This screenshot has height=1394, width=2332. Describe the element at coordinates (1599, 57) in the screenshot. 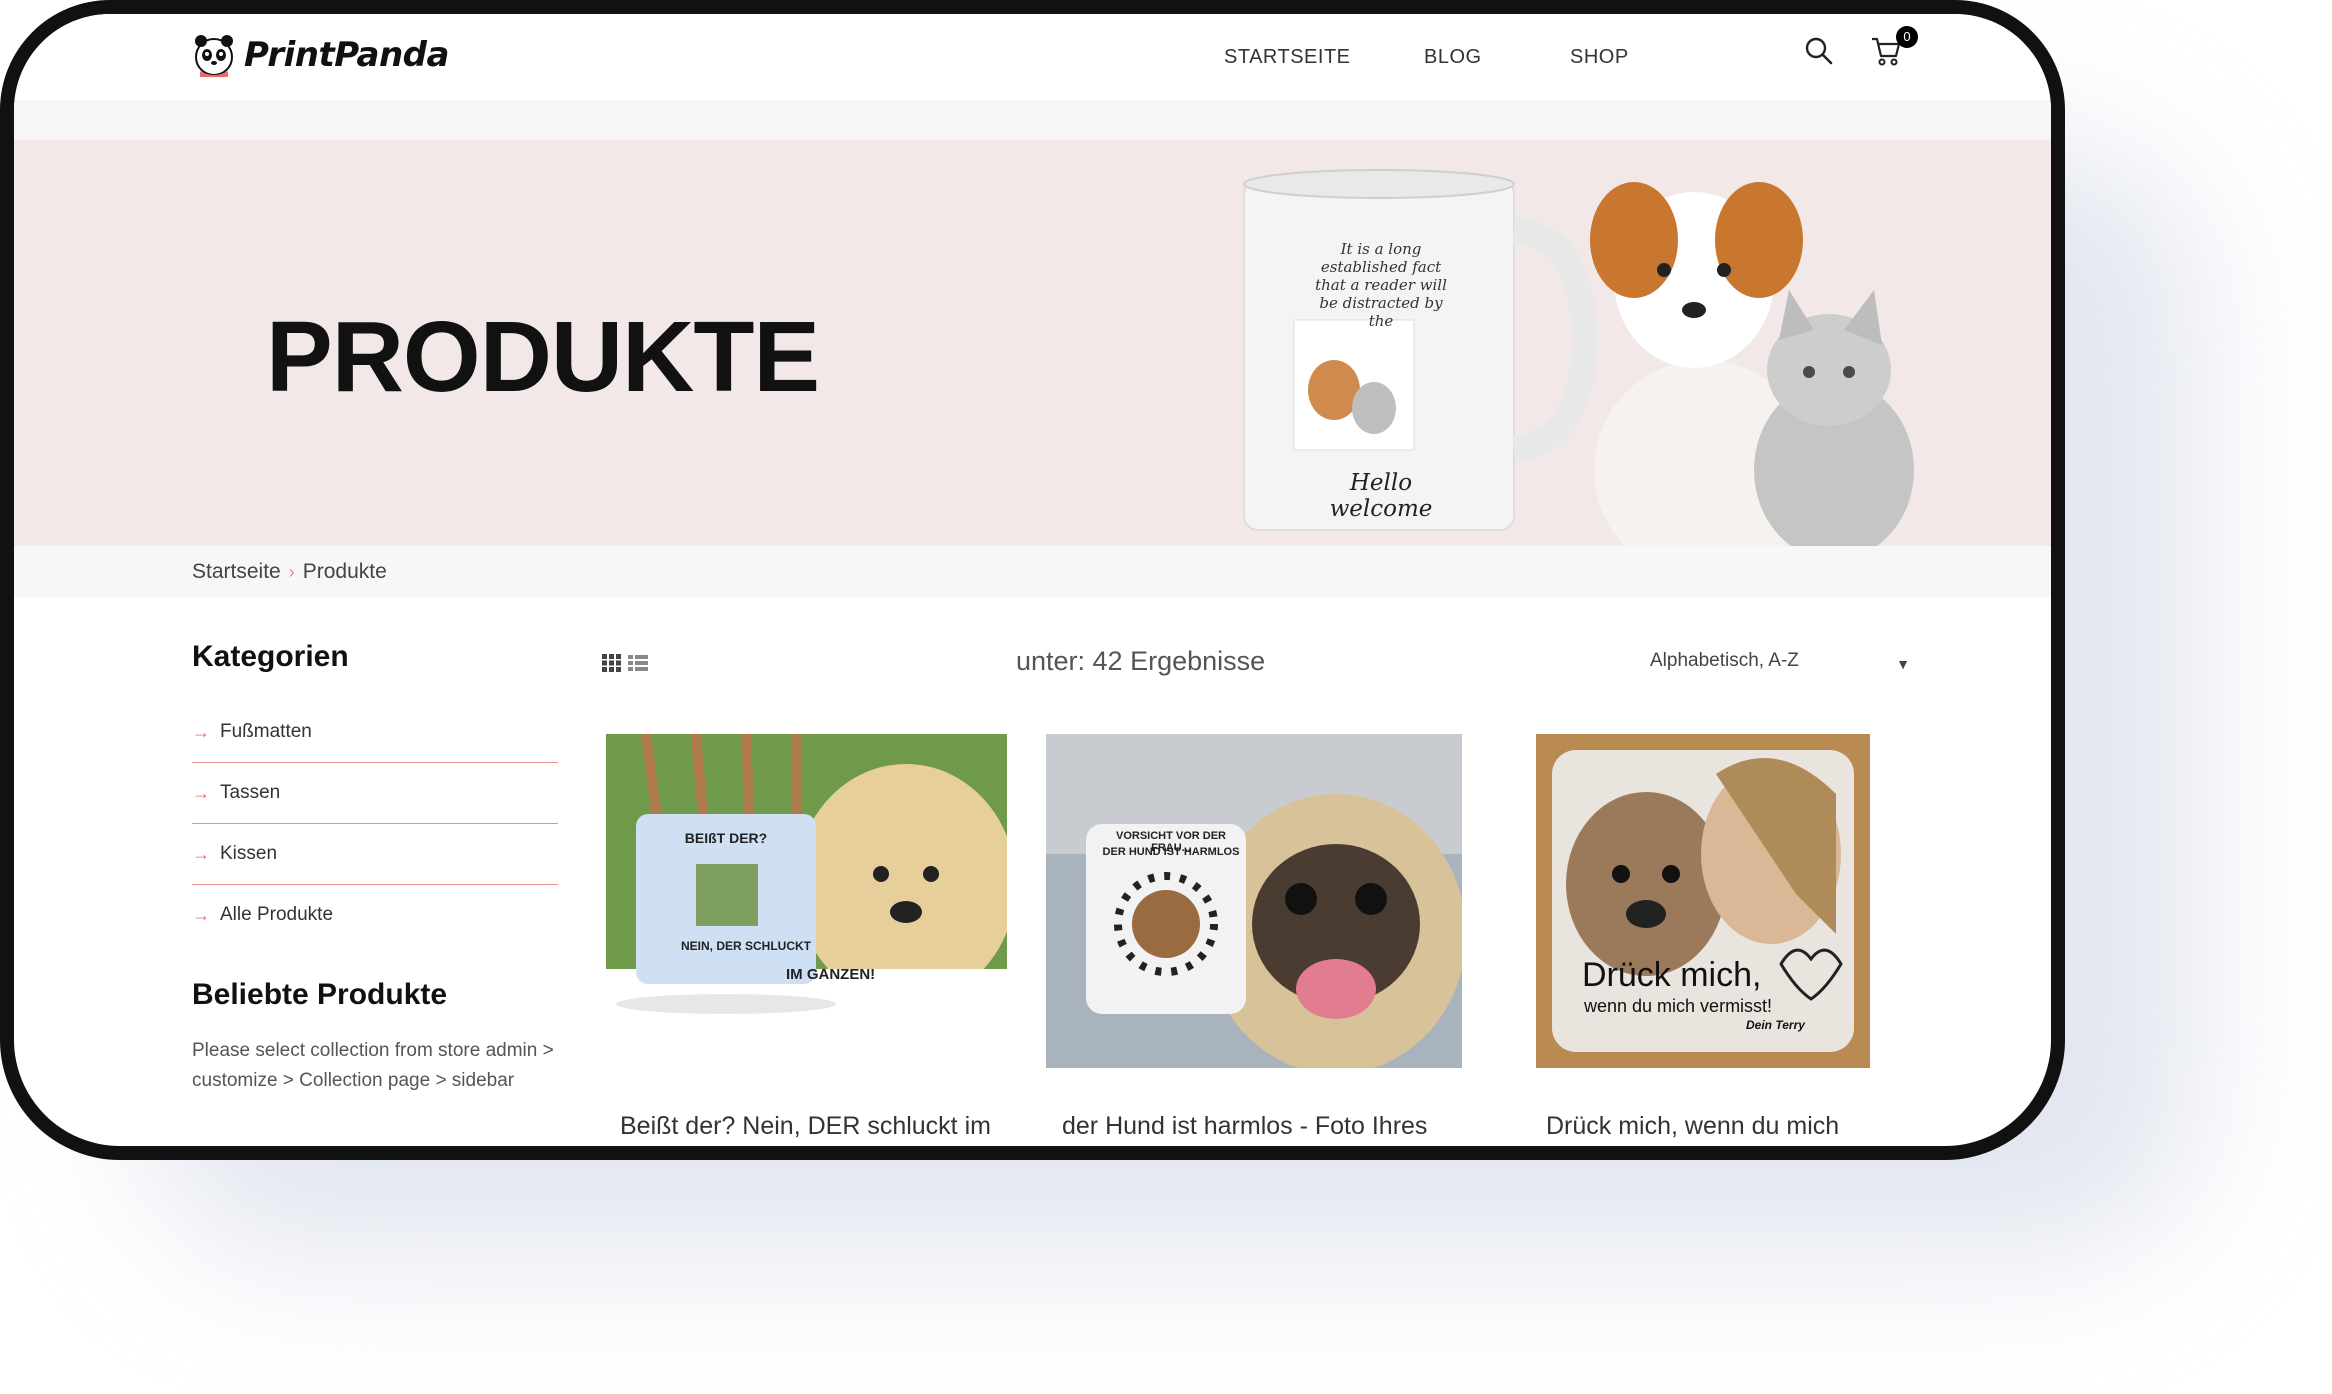

I see `nav-item-shop: SHOP` at that location.